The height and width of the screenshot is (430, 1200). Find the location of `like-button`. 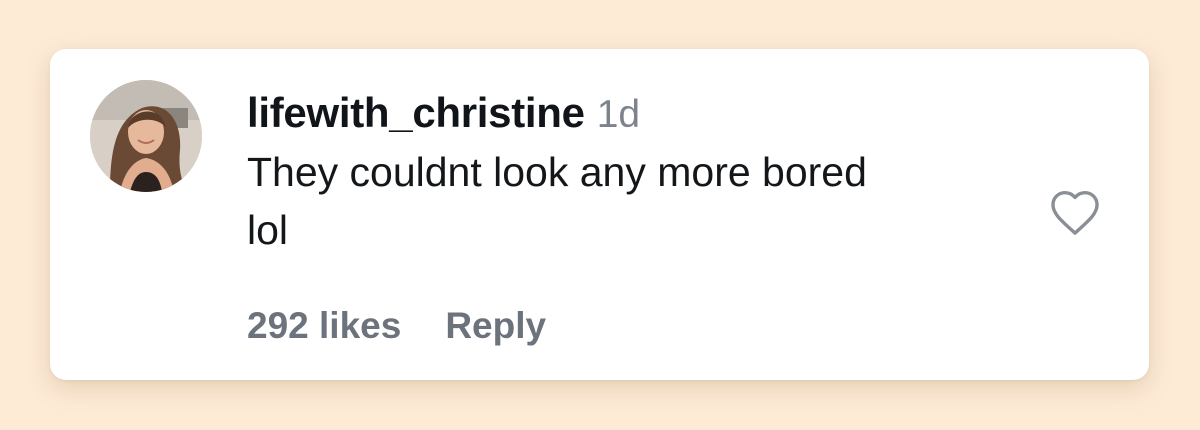

like-button is located at coordinates (1075, 212).